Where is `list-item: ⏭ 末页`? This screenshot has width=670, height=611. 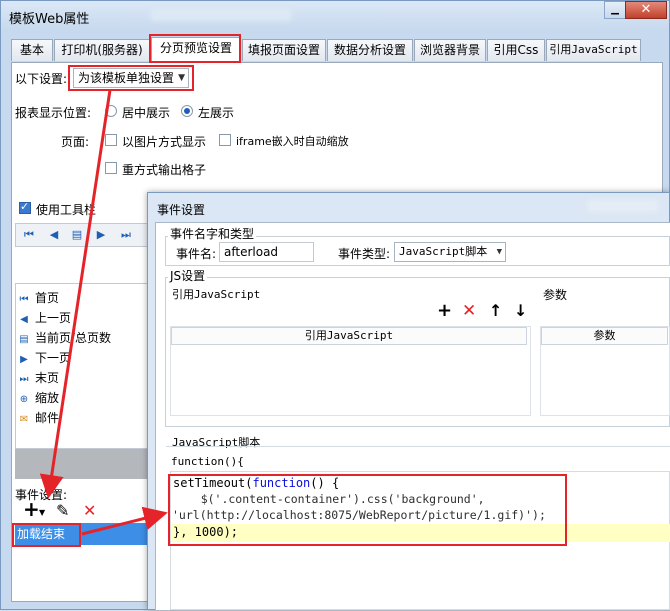 list-item: ⏭ 末页 is located at coordinates (38, 378).